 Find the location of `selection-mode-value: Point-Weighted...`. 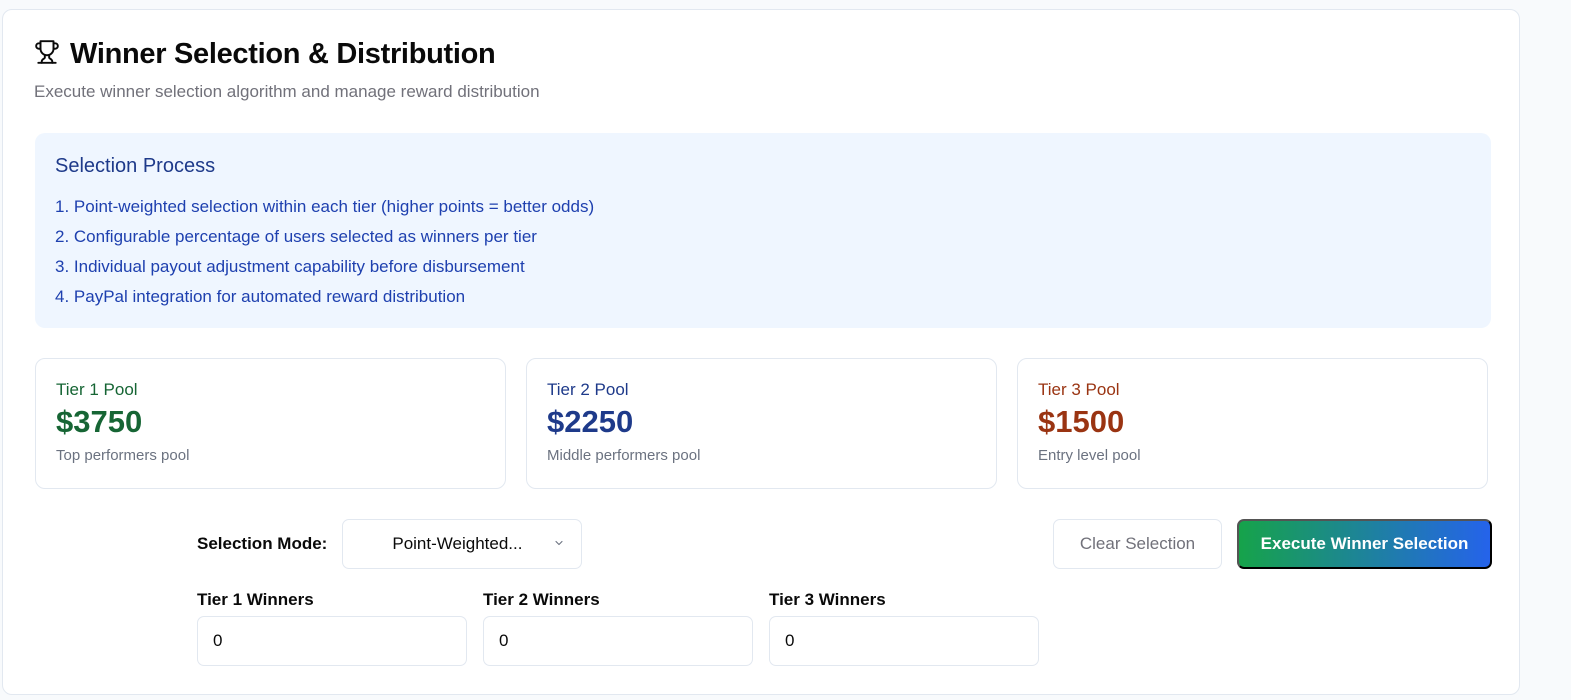

selection-mode-value: Point-Weighted... is located at coordinates (457, 543).